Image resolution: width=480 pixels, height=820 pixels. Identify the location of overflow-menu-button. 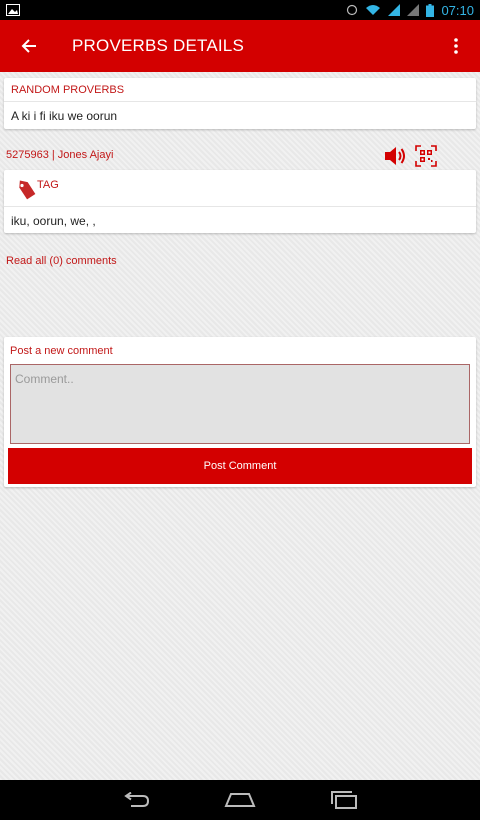
(456, 46).